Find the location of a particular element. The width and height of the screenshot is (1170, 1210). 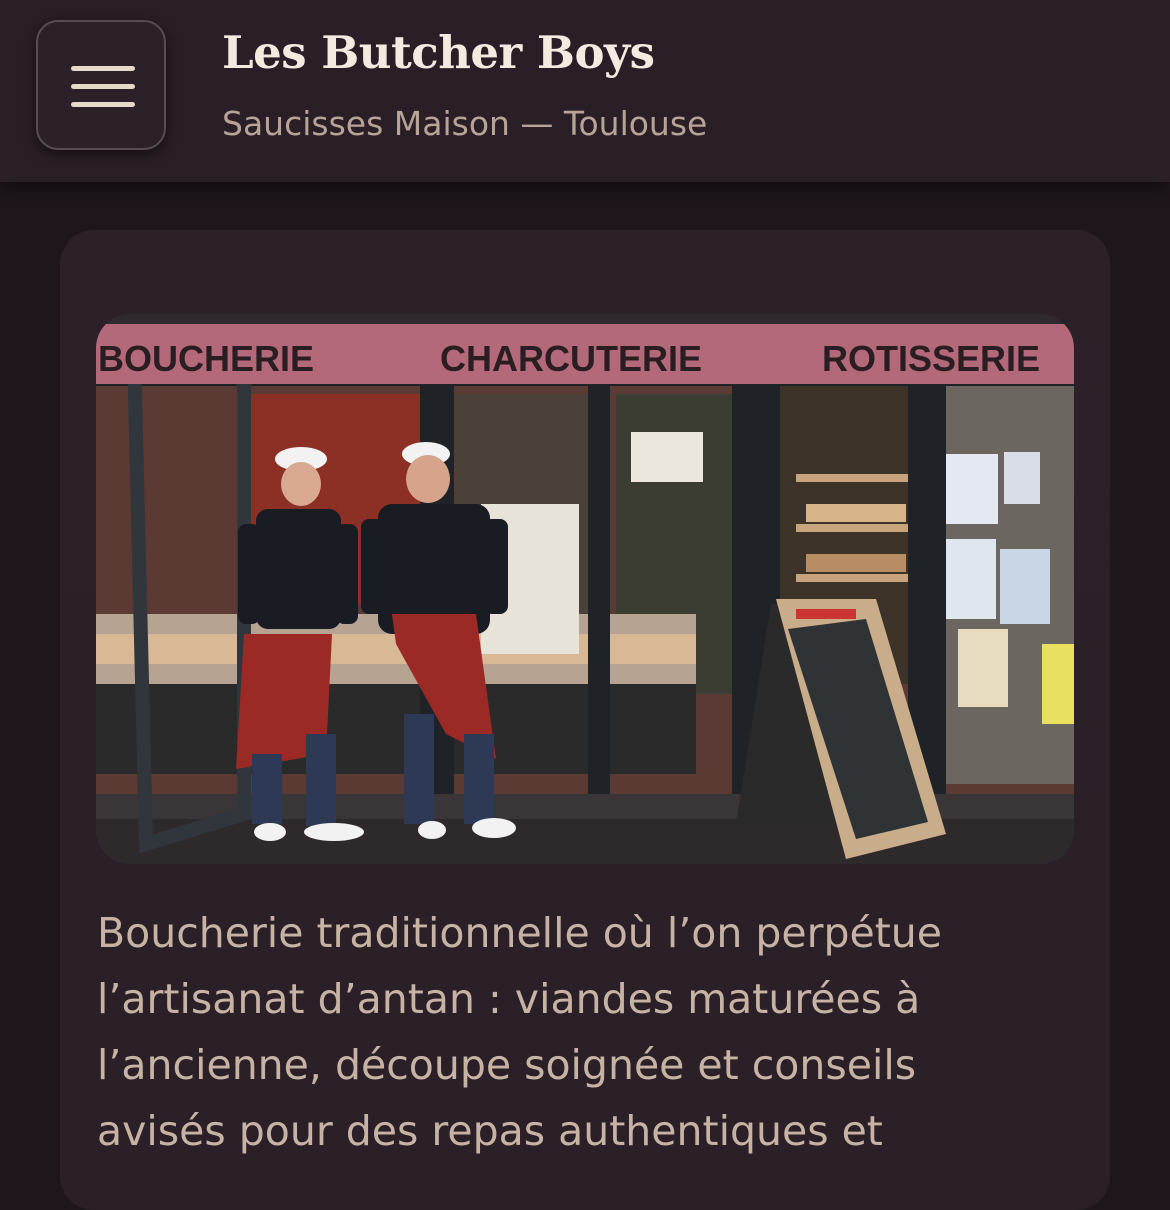

menu-button is located at coordinates (101, 85).